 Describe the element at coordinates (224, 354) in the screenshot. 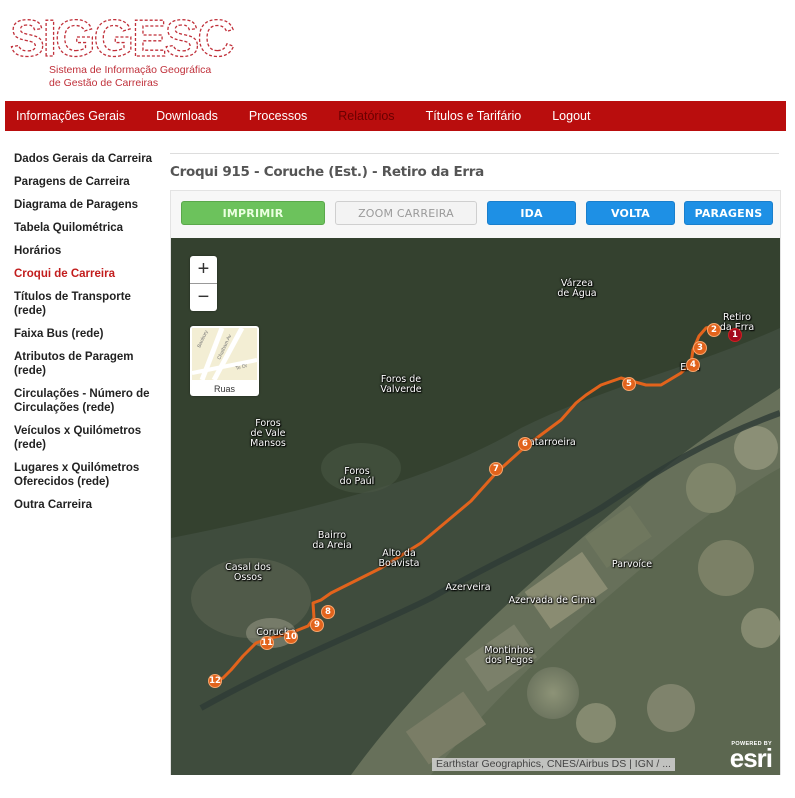

I see `streets-basemap-thumbnail: Banbury Chatham Av Te Dr` at that location.